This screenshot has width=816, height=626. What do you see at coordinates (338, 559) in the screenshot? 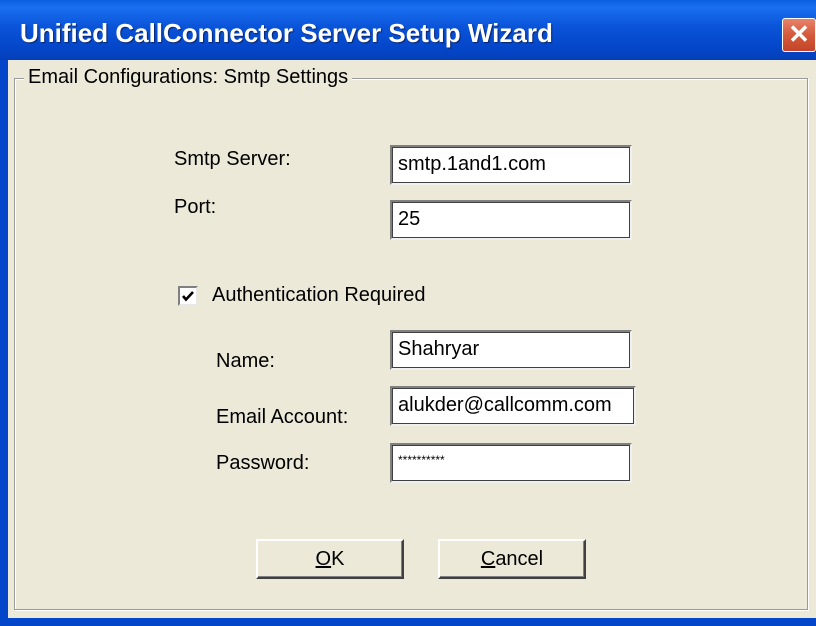
I see `ok-label: K` at bounding box center [338, 559].